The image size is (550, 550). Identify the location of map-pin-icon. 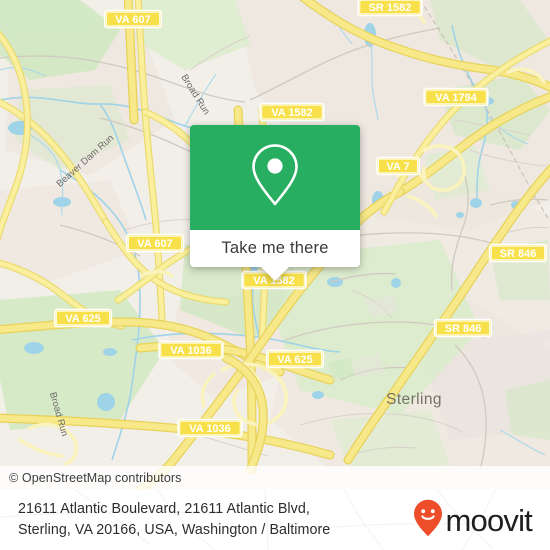
(275, 177).